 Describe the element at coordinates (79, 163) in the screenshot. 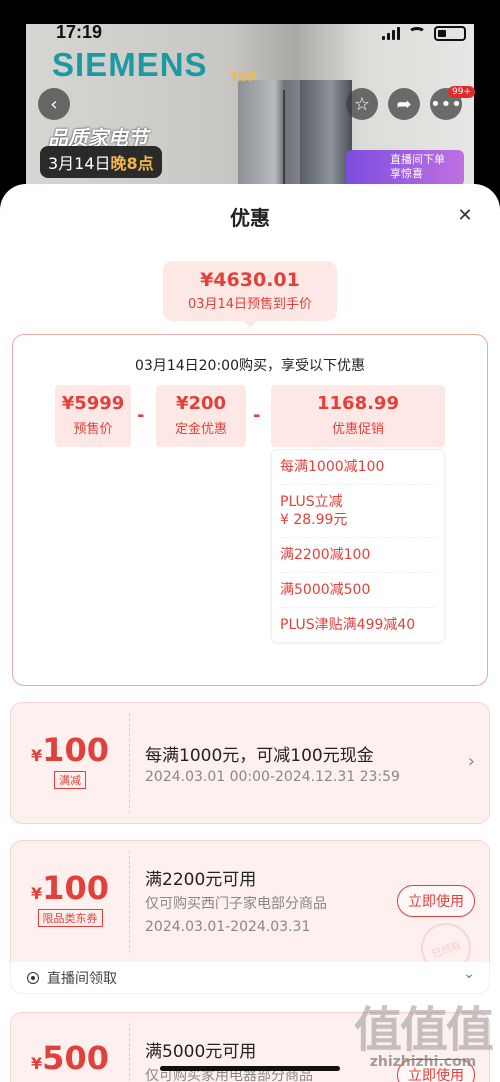

I see `date-prefix: 3月14日` at that location.